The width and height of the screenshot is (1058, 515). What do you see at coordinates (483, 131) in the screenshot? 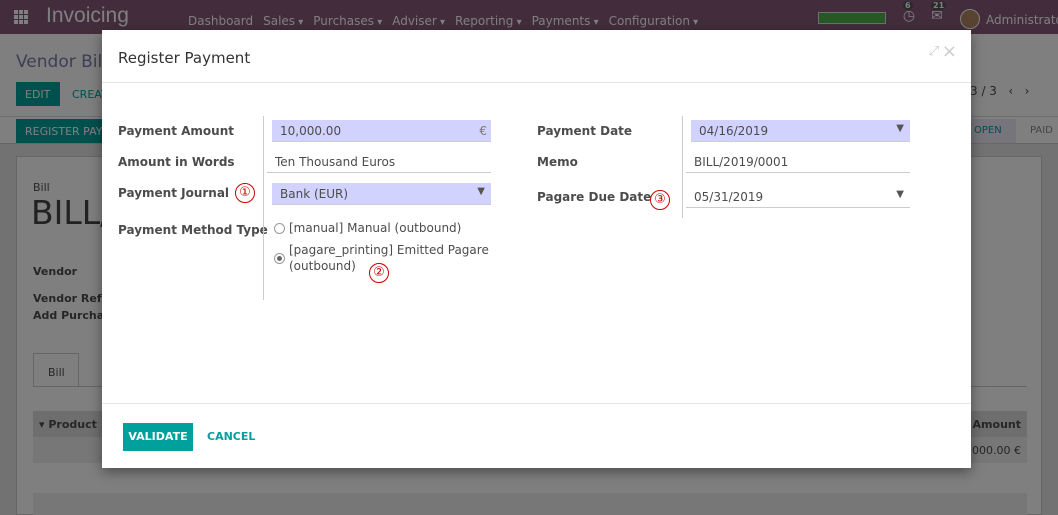
I see `currency-symbol: €` at bounding box center [483, 131].